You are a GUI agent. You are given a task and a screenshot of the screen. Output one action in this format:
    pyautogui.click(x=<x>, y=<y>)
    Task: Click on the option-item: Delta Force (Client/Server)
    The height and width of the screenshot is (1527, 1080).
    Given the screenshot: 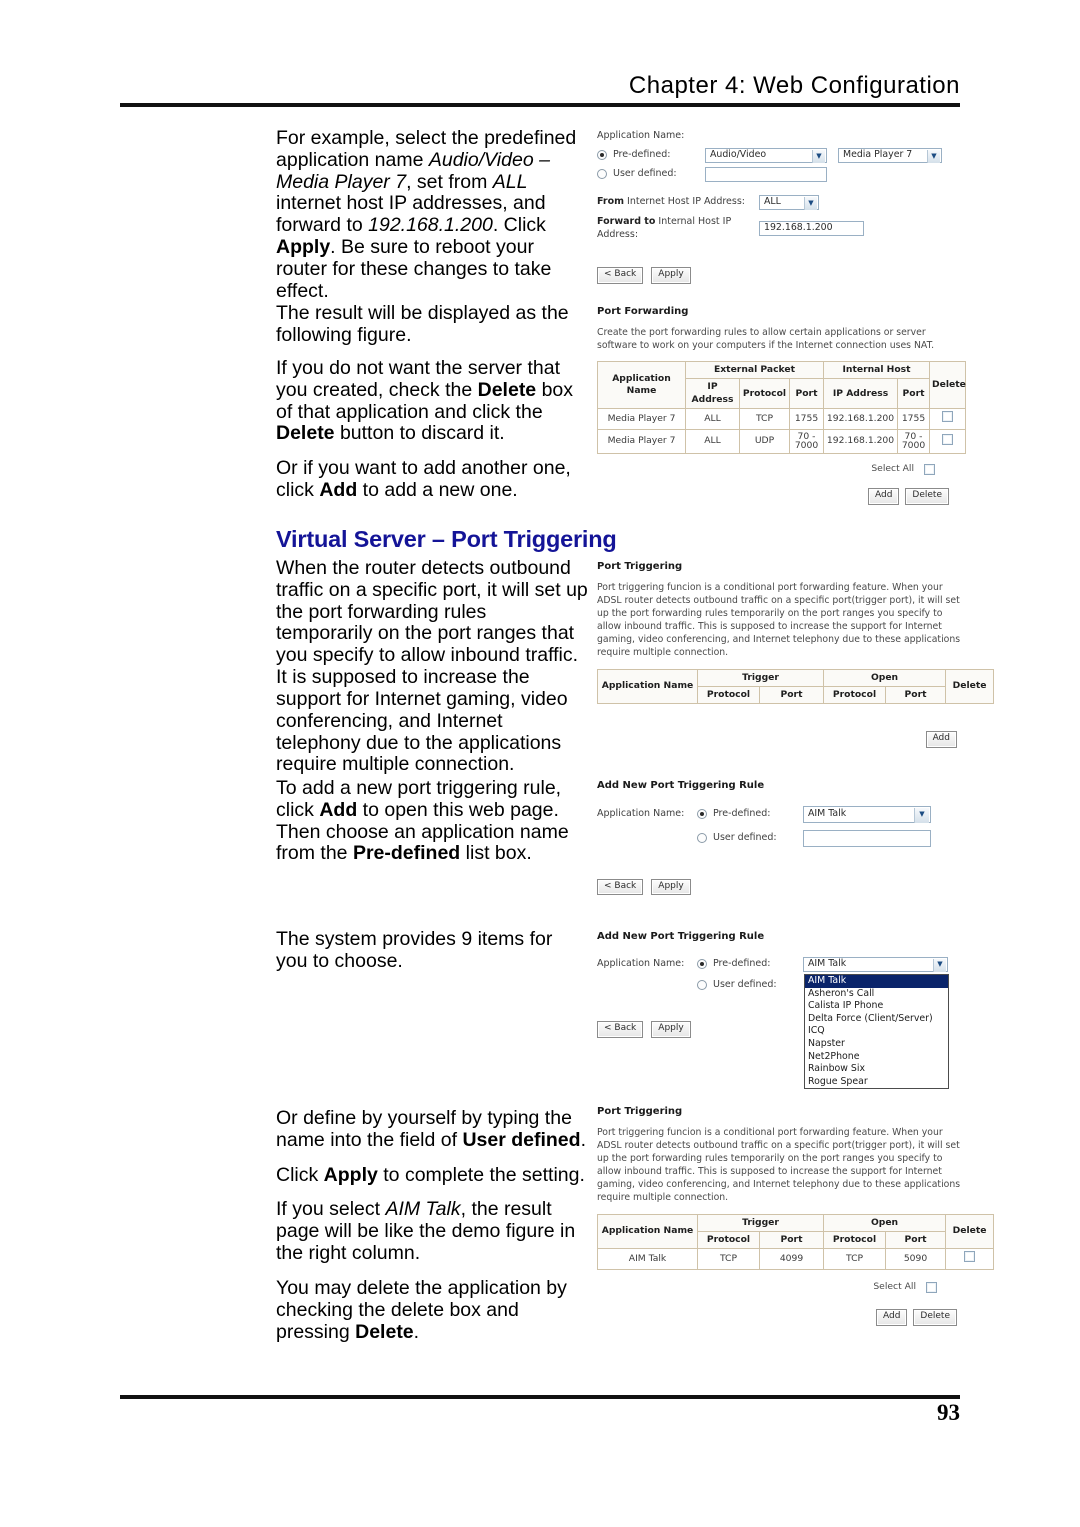 What is the action you would take?
    pyautogui.click(x=876, y=1019)
    